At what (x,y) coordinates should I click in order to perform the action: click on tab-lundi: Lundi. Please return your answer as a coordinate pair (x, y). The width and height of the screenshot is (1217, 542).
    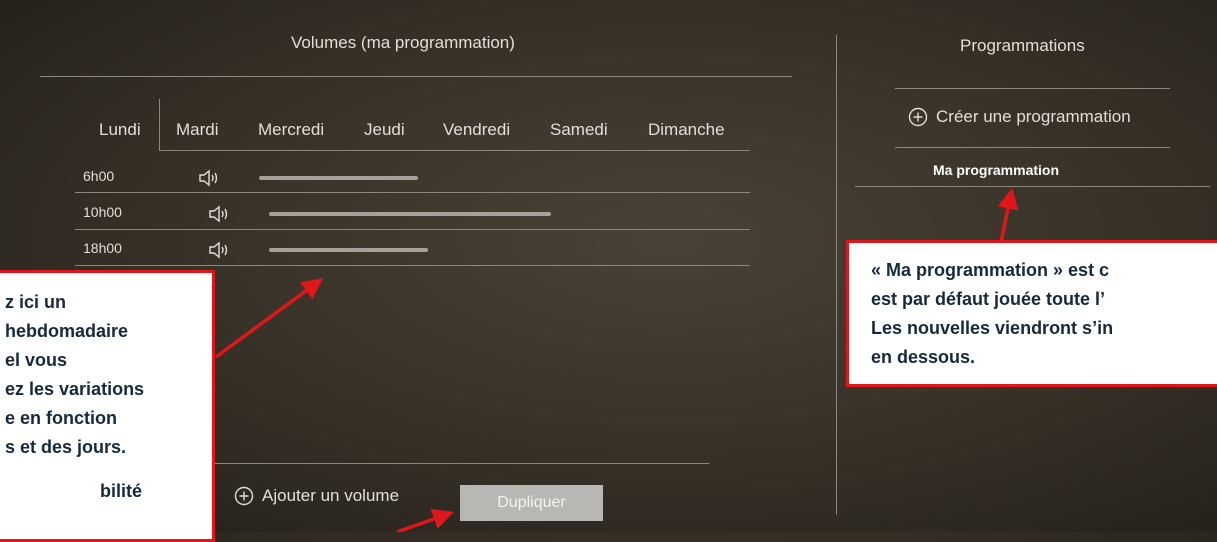
    Looking at the image, I should click on (120, 130).